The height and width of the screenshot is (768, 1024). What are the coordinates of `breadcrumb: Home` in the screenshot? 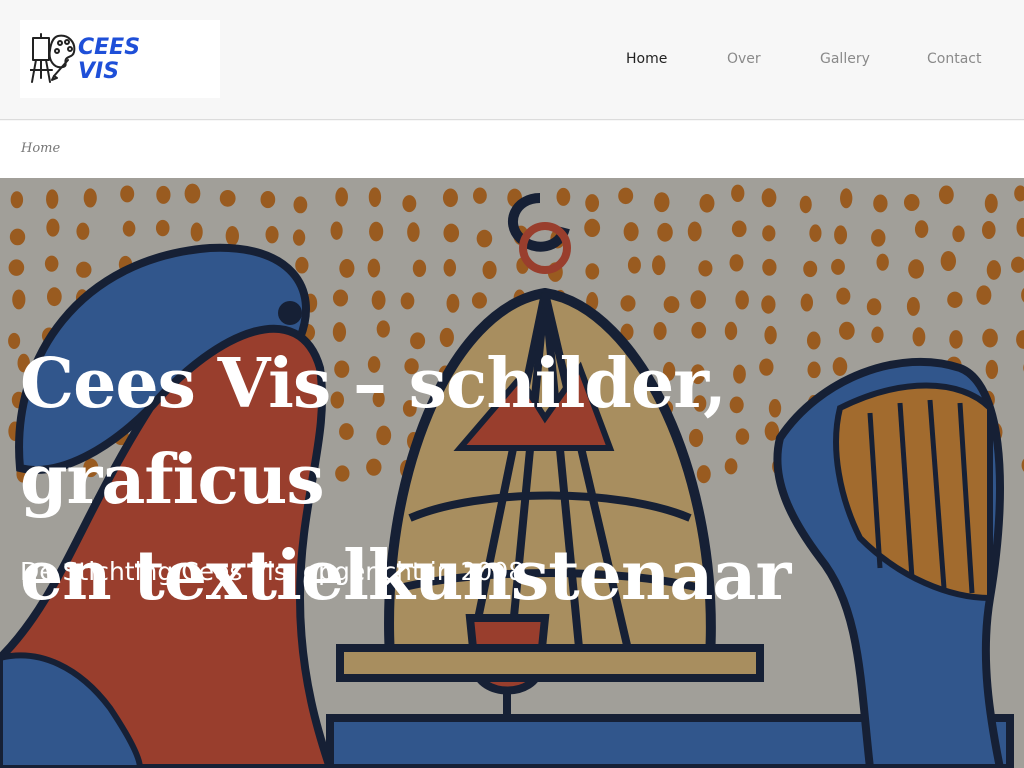 It's located at (512, 149).